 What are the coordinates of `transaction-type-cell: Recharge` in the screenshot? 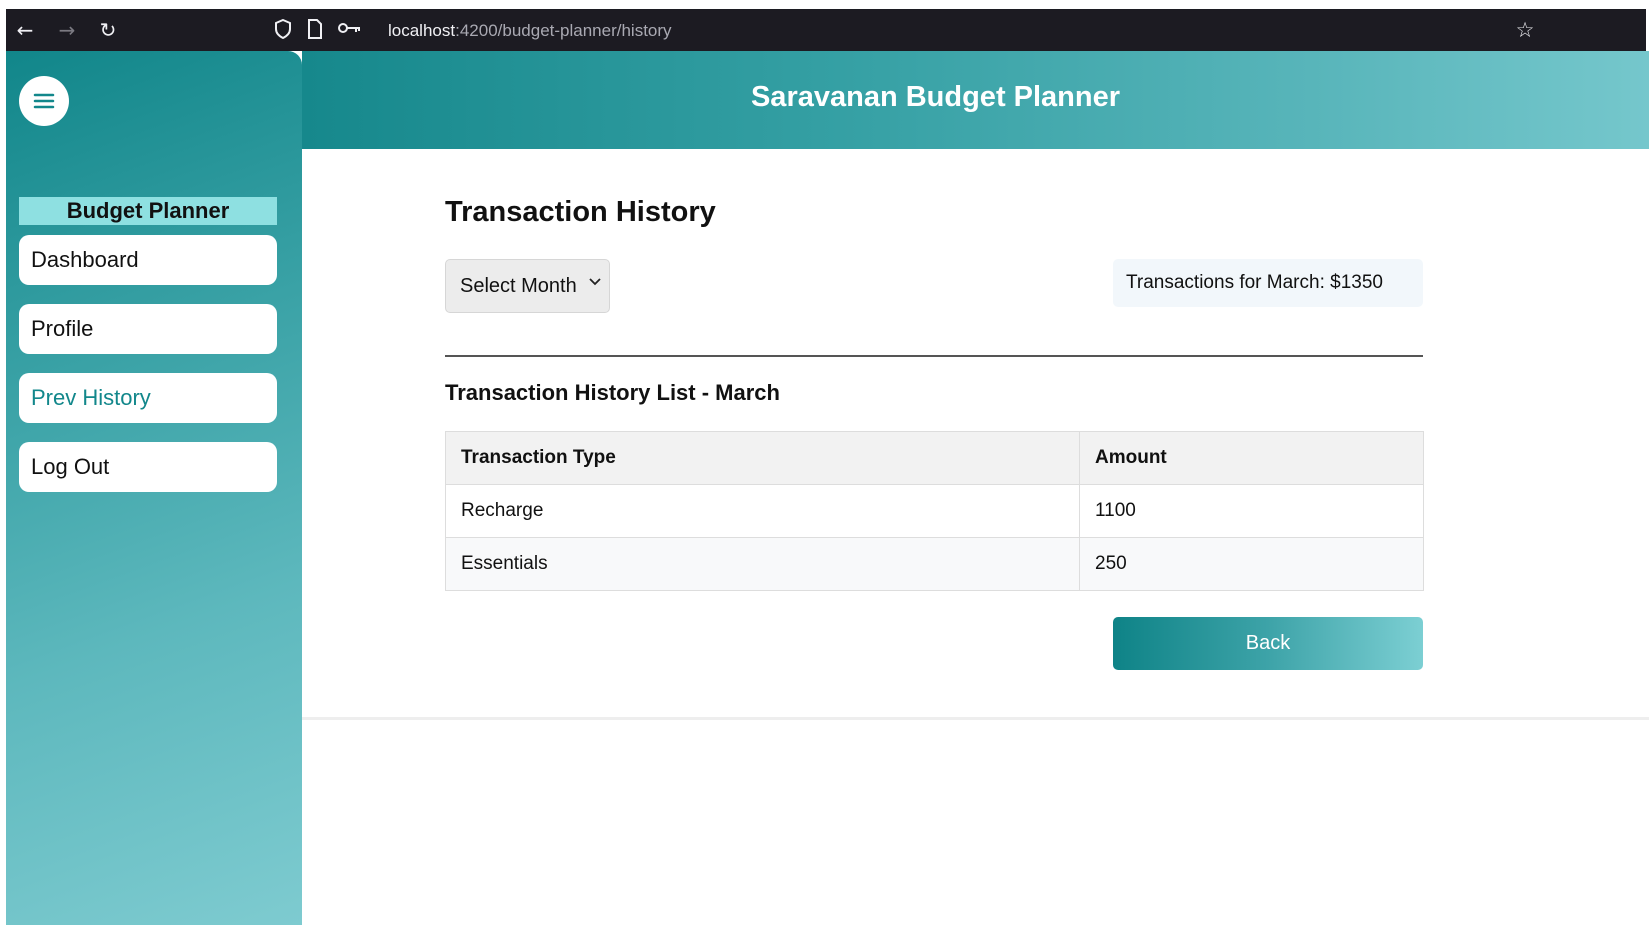 It's located at (762, 511).